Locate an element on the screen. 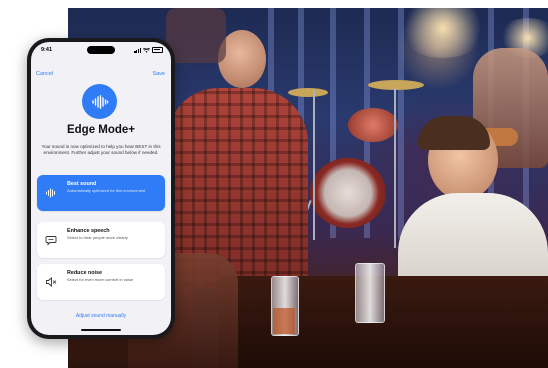 Image resolution: width=548 pixels, height=368 pixels. option-title: Enhance speech is located at coordinates (88, 231).